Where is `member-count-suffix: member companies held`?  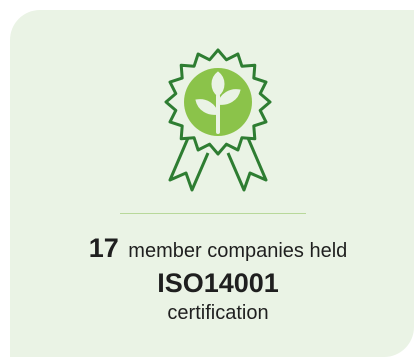
member-count-suffix: member companies held is located at coordinates (238, 251).